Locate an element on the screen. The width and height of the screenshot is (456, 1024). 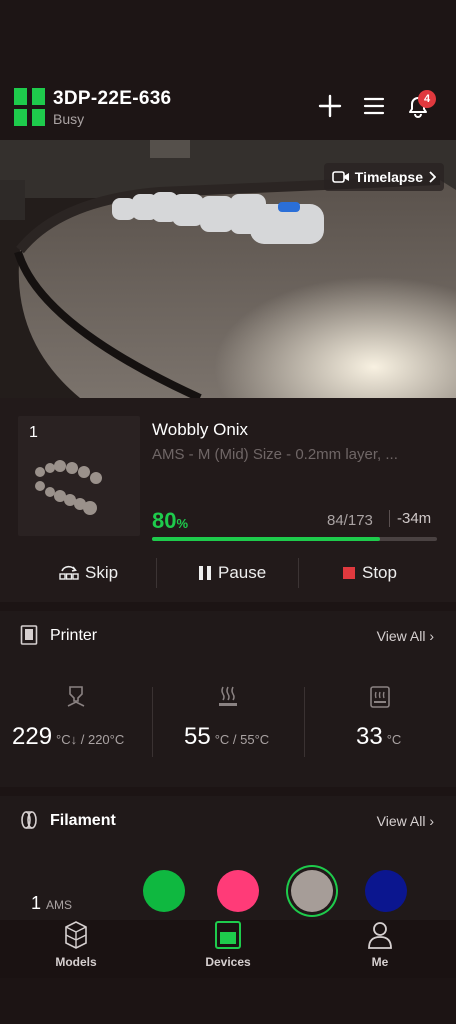
notification-badge: 4 is located at coordinates (427, 99).